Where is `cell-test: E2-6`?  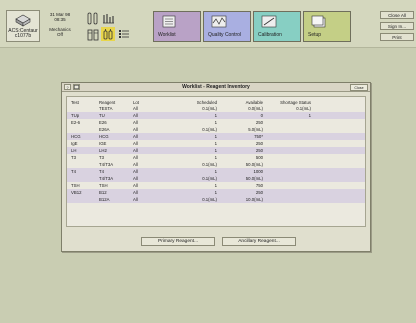 cell-test: E2-6 is located at coordinates (76, 122).